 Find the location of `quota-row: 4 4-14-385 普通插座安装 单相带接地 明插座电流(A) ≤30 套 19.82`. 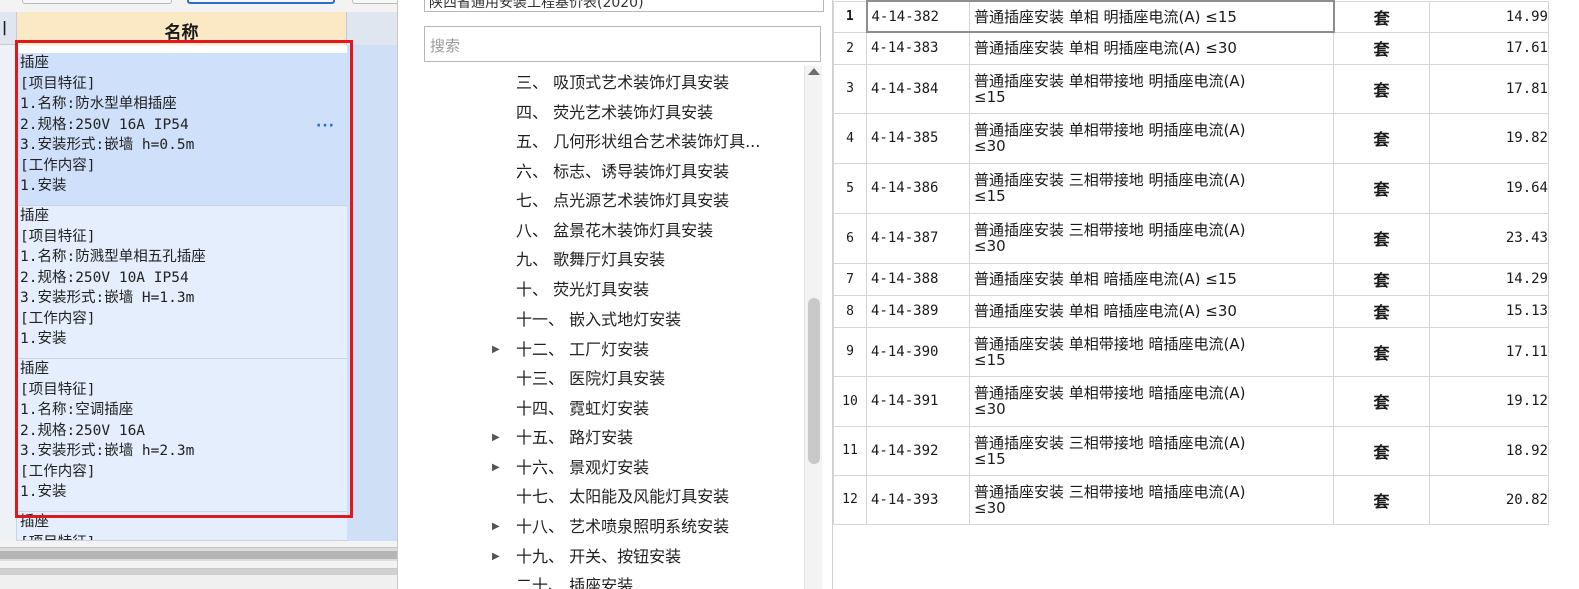

quota-row: 4 4-14-385 普通插座安装 单相带接地 明插座电流(A) ≤30 套 19.82 is located at coordinates (1191, 138).